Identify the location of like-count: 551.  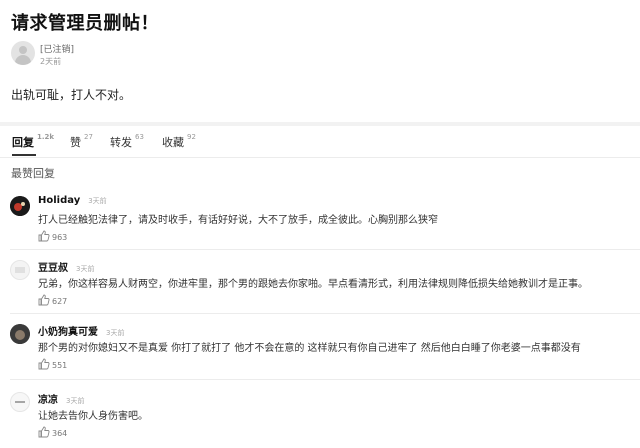
(60, 365).